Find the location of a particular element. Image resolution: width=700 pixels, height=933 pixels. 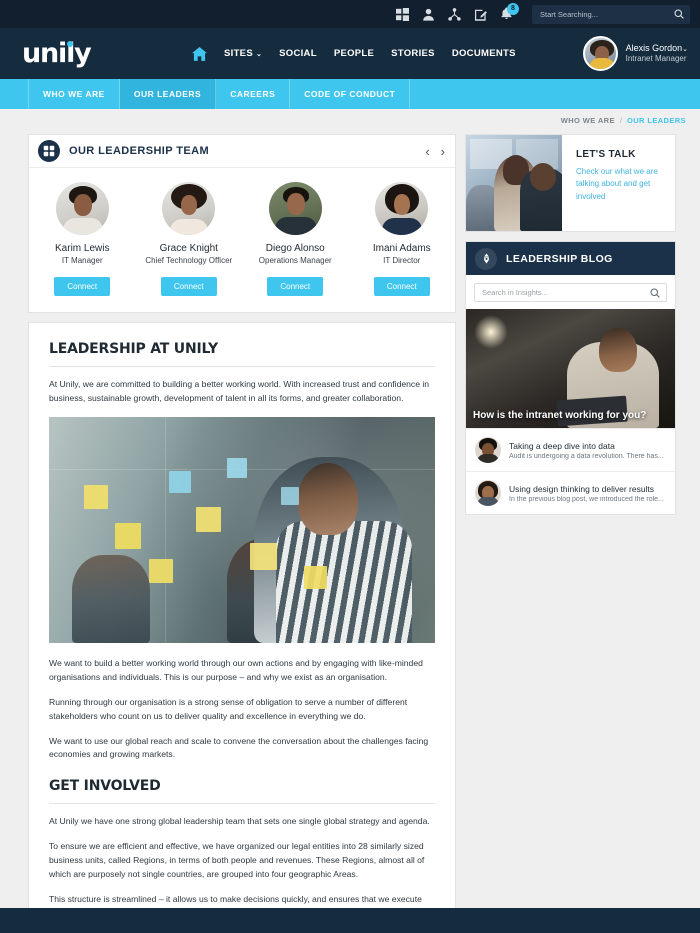

featured-post: How is the intranet working for you? is located at coordinates (570, 368).